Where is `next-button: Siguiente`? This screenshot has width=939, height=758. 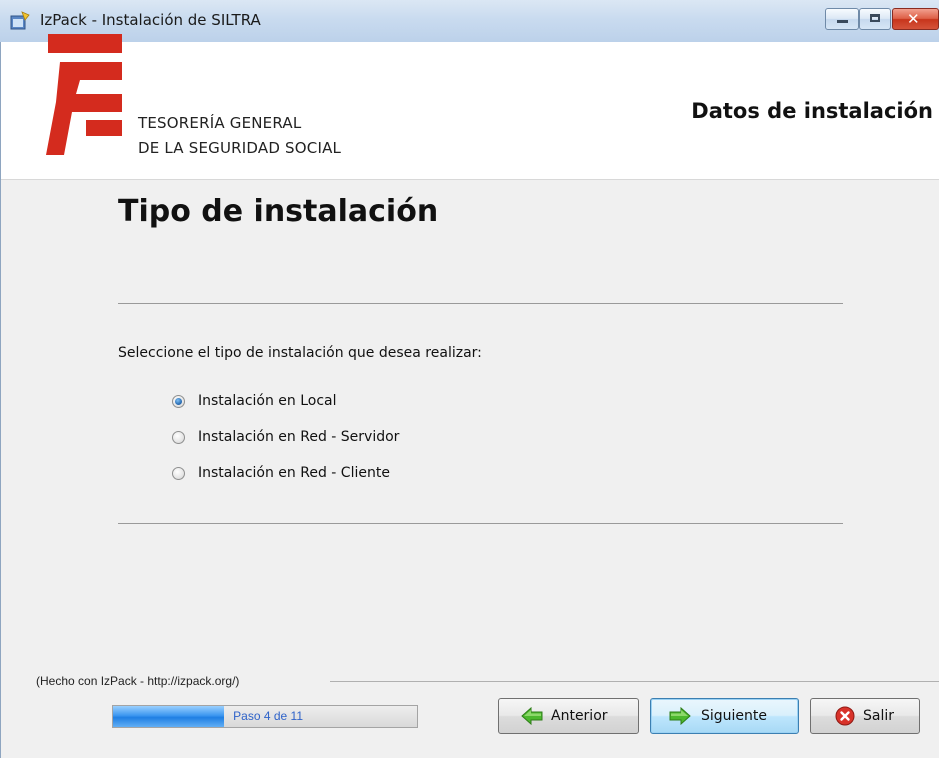
next-button: Siguiente is located at coordinates (724, 716).